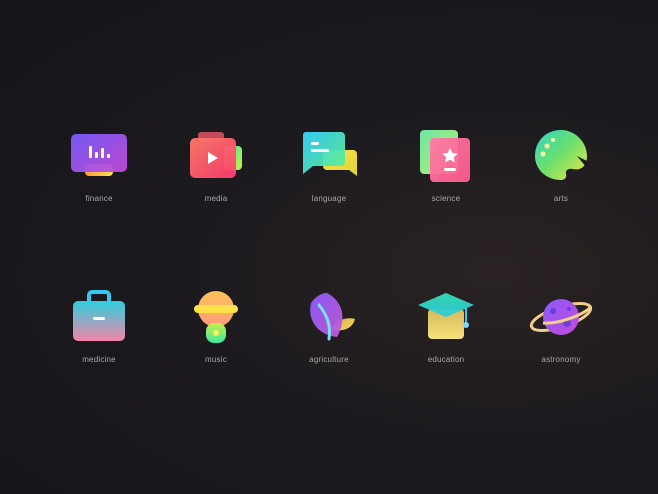  I want to click on finance-icon, so click(99, 155).